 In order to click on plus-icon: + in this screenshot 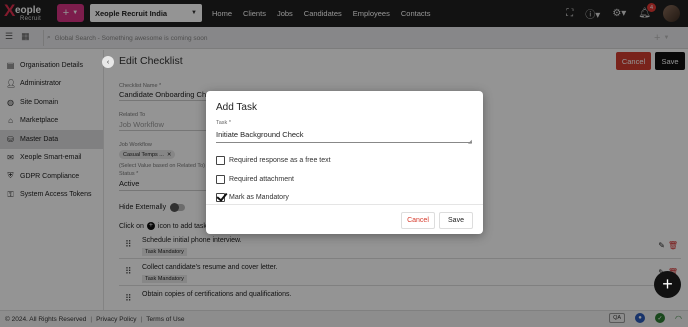, I will do `click(667, 284)`.